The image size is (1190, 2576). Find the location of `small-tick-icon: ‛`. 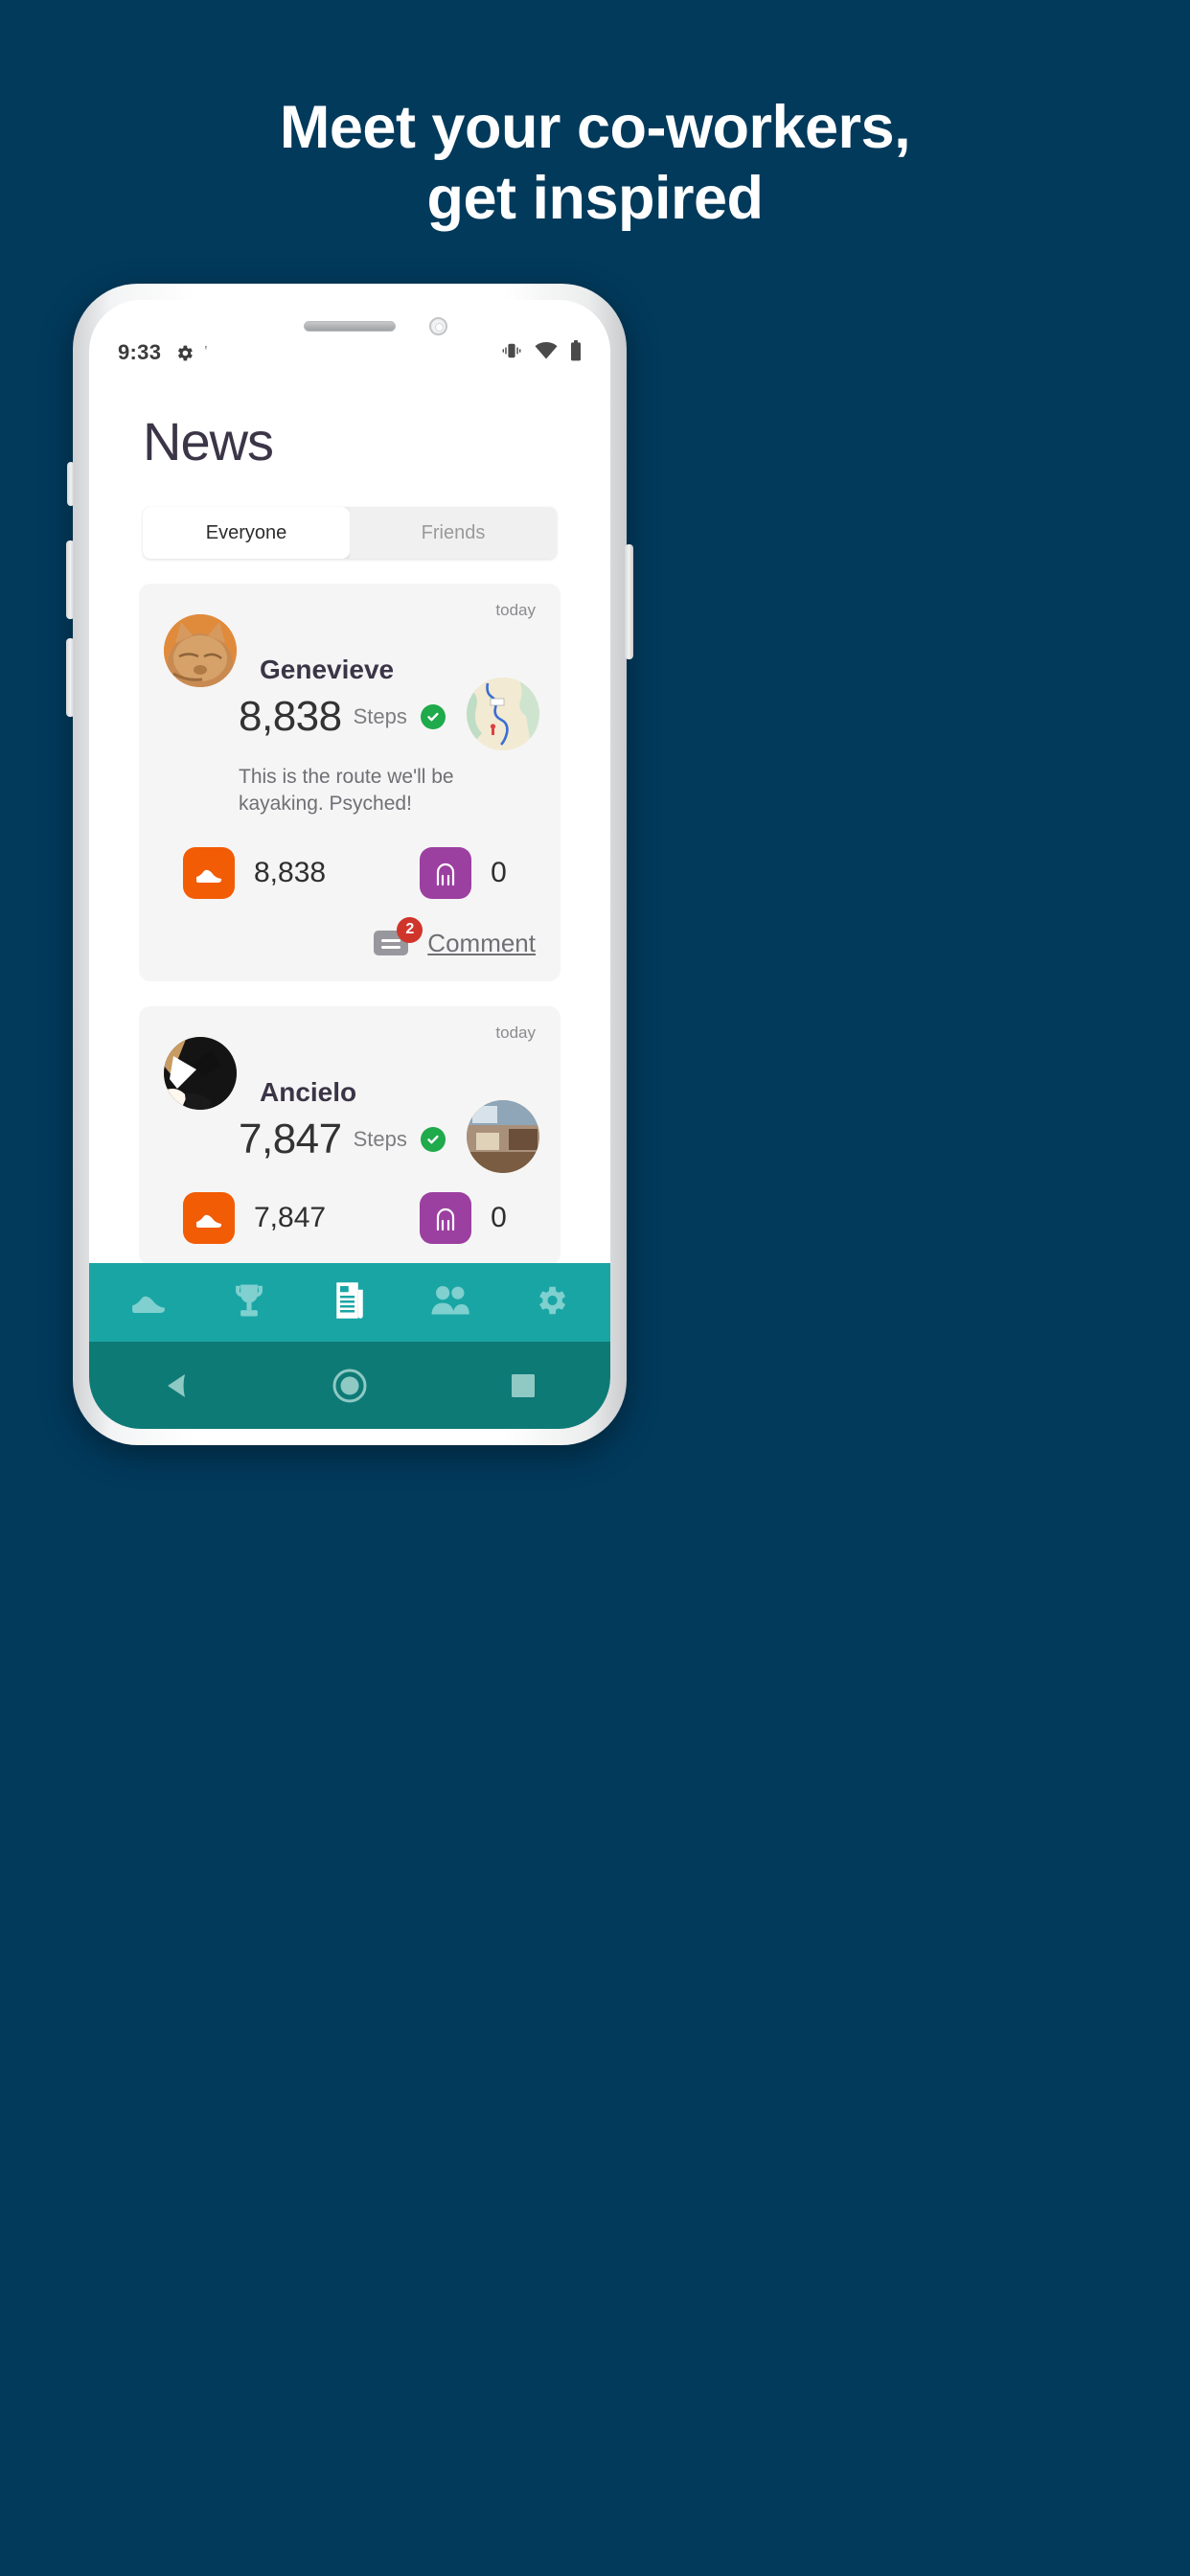

small-tick-icon: ‛ is located at coordinates (206, 352).